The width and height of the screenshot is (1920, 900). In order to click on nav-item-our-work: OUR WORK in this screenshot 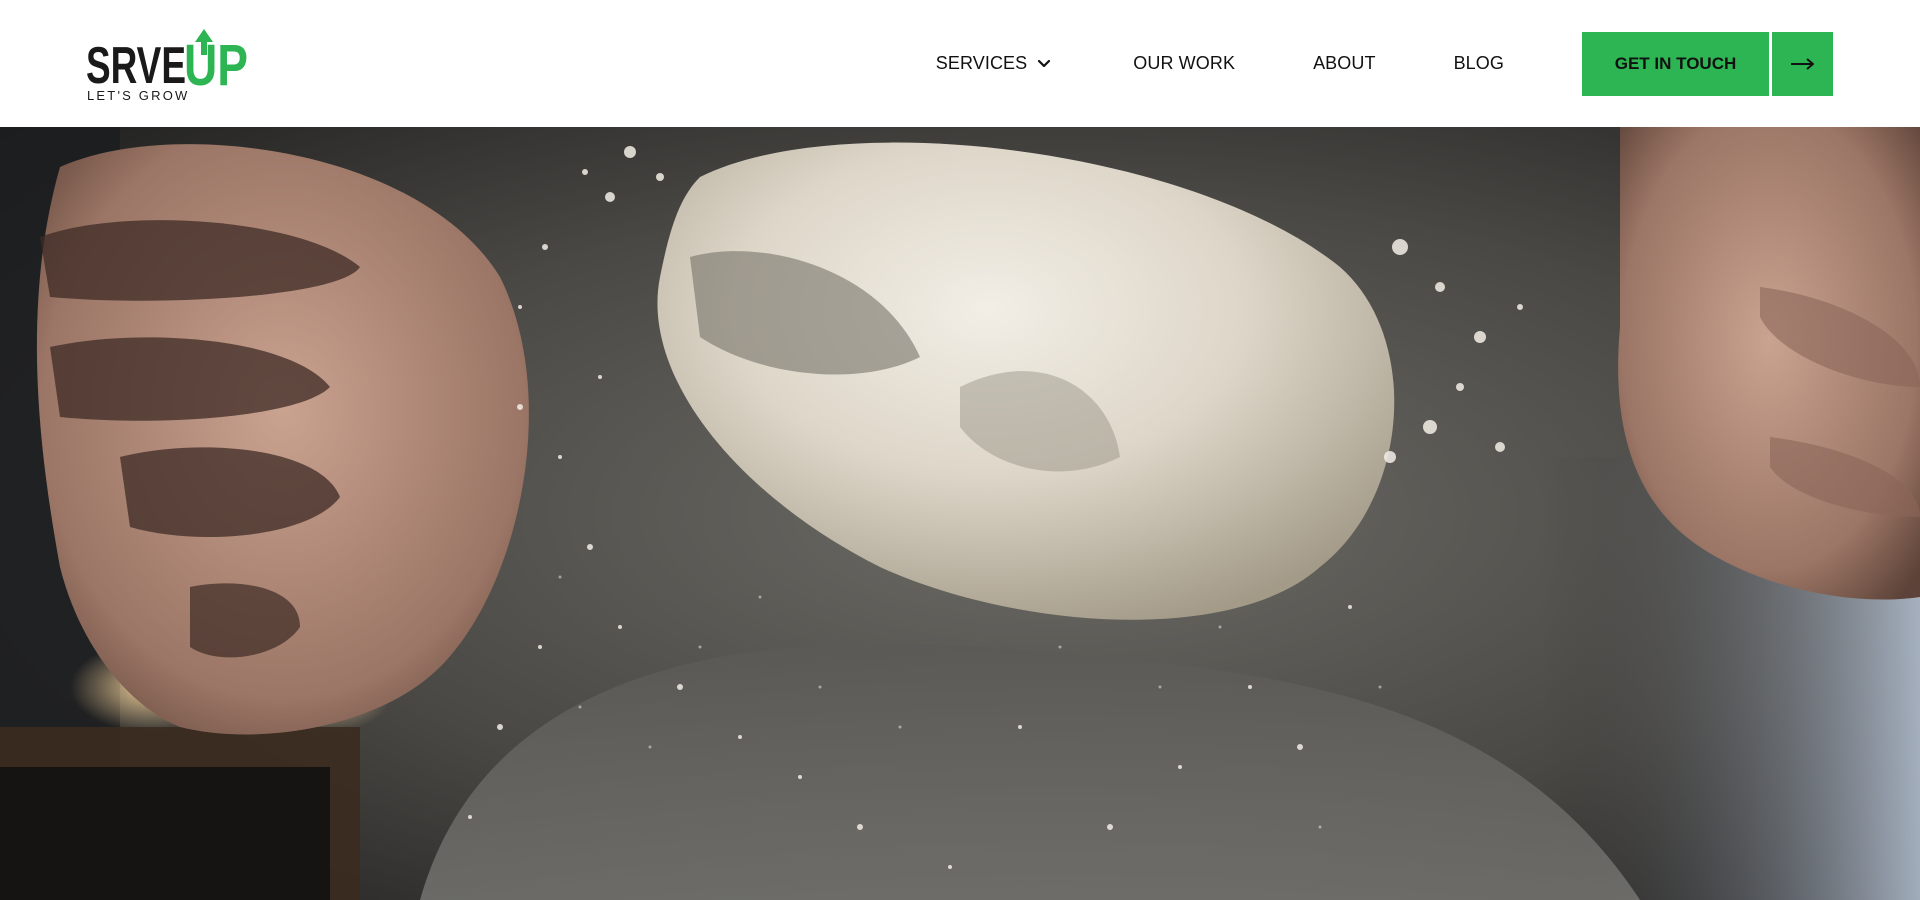, I will do `click(1184, 64)`.